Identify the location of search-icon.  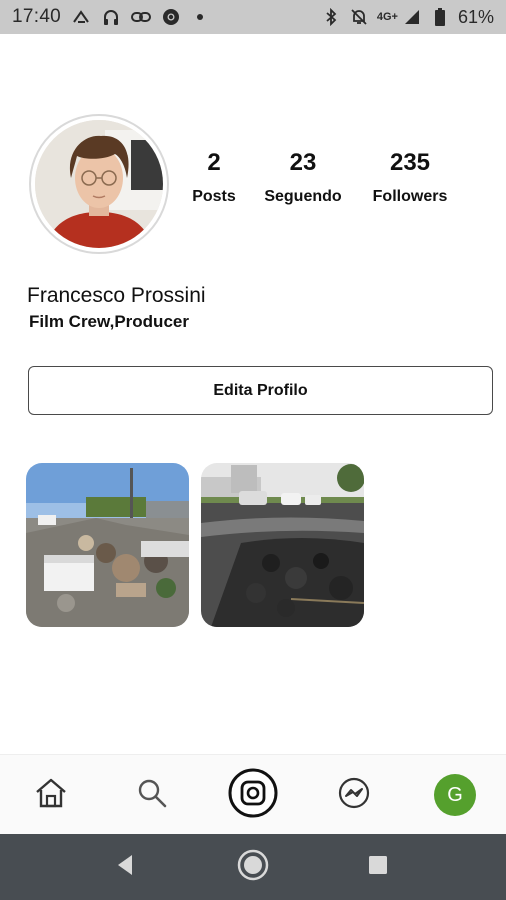
(152, 795).